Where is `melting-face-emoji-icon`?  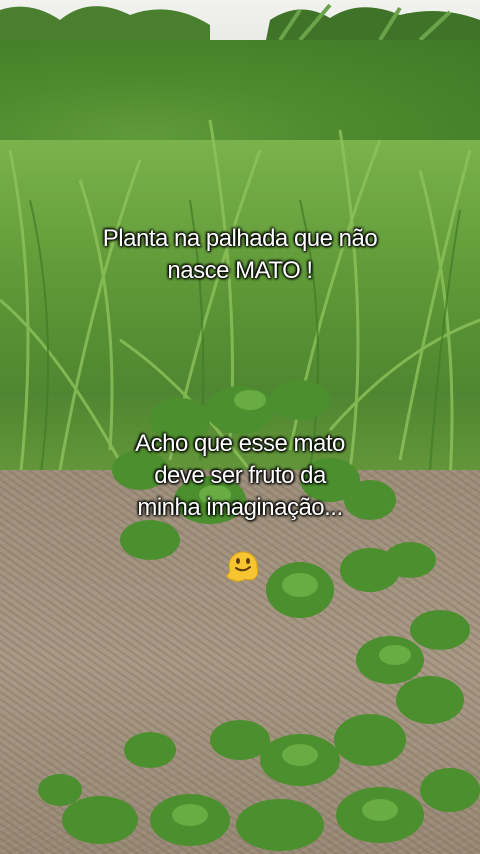 melting-face-emoji-icon is located at coordinates (242, 566).